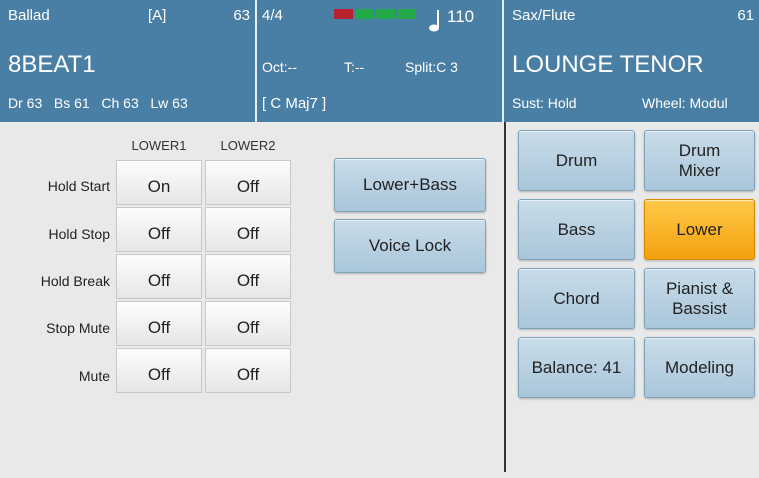  Describe the element at coordinates (248, 182) in the screenshot. I see `hold-start-lower2-toggle: Off` at that location.